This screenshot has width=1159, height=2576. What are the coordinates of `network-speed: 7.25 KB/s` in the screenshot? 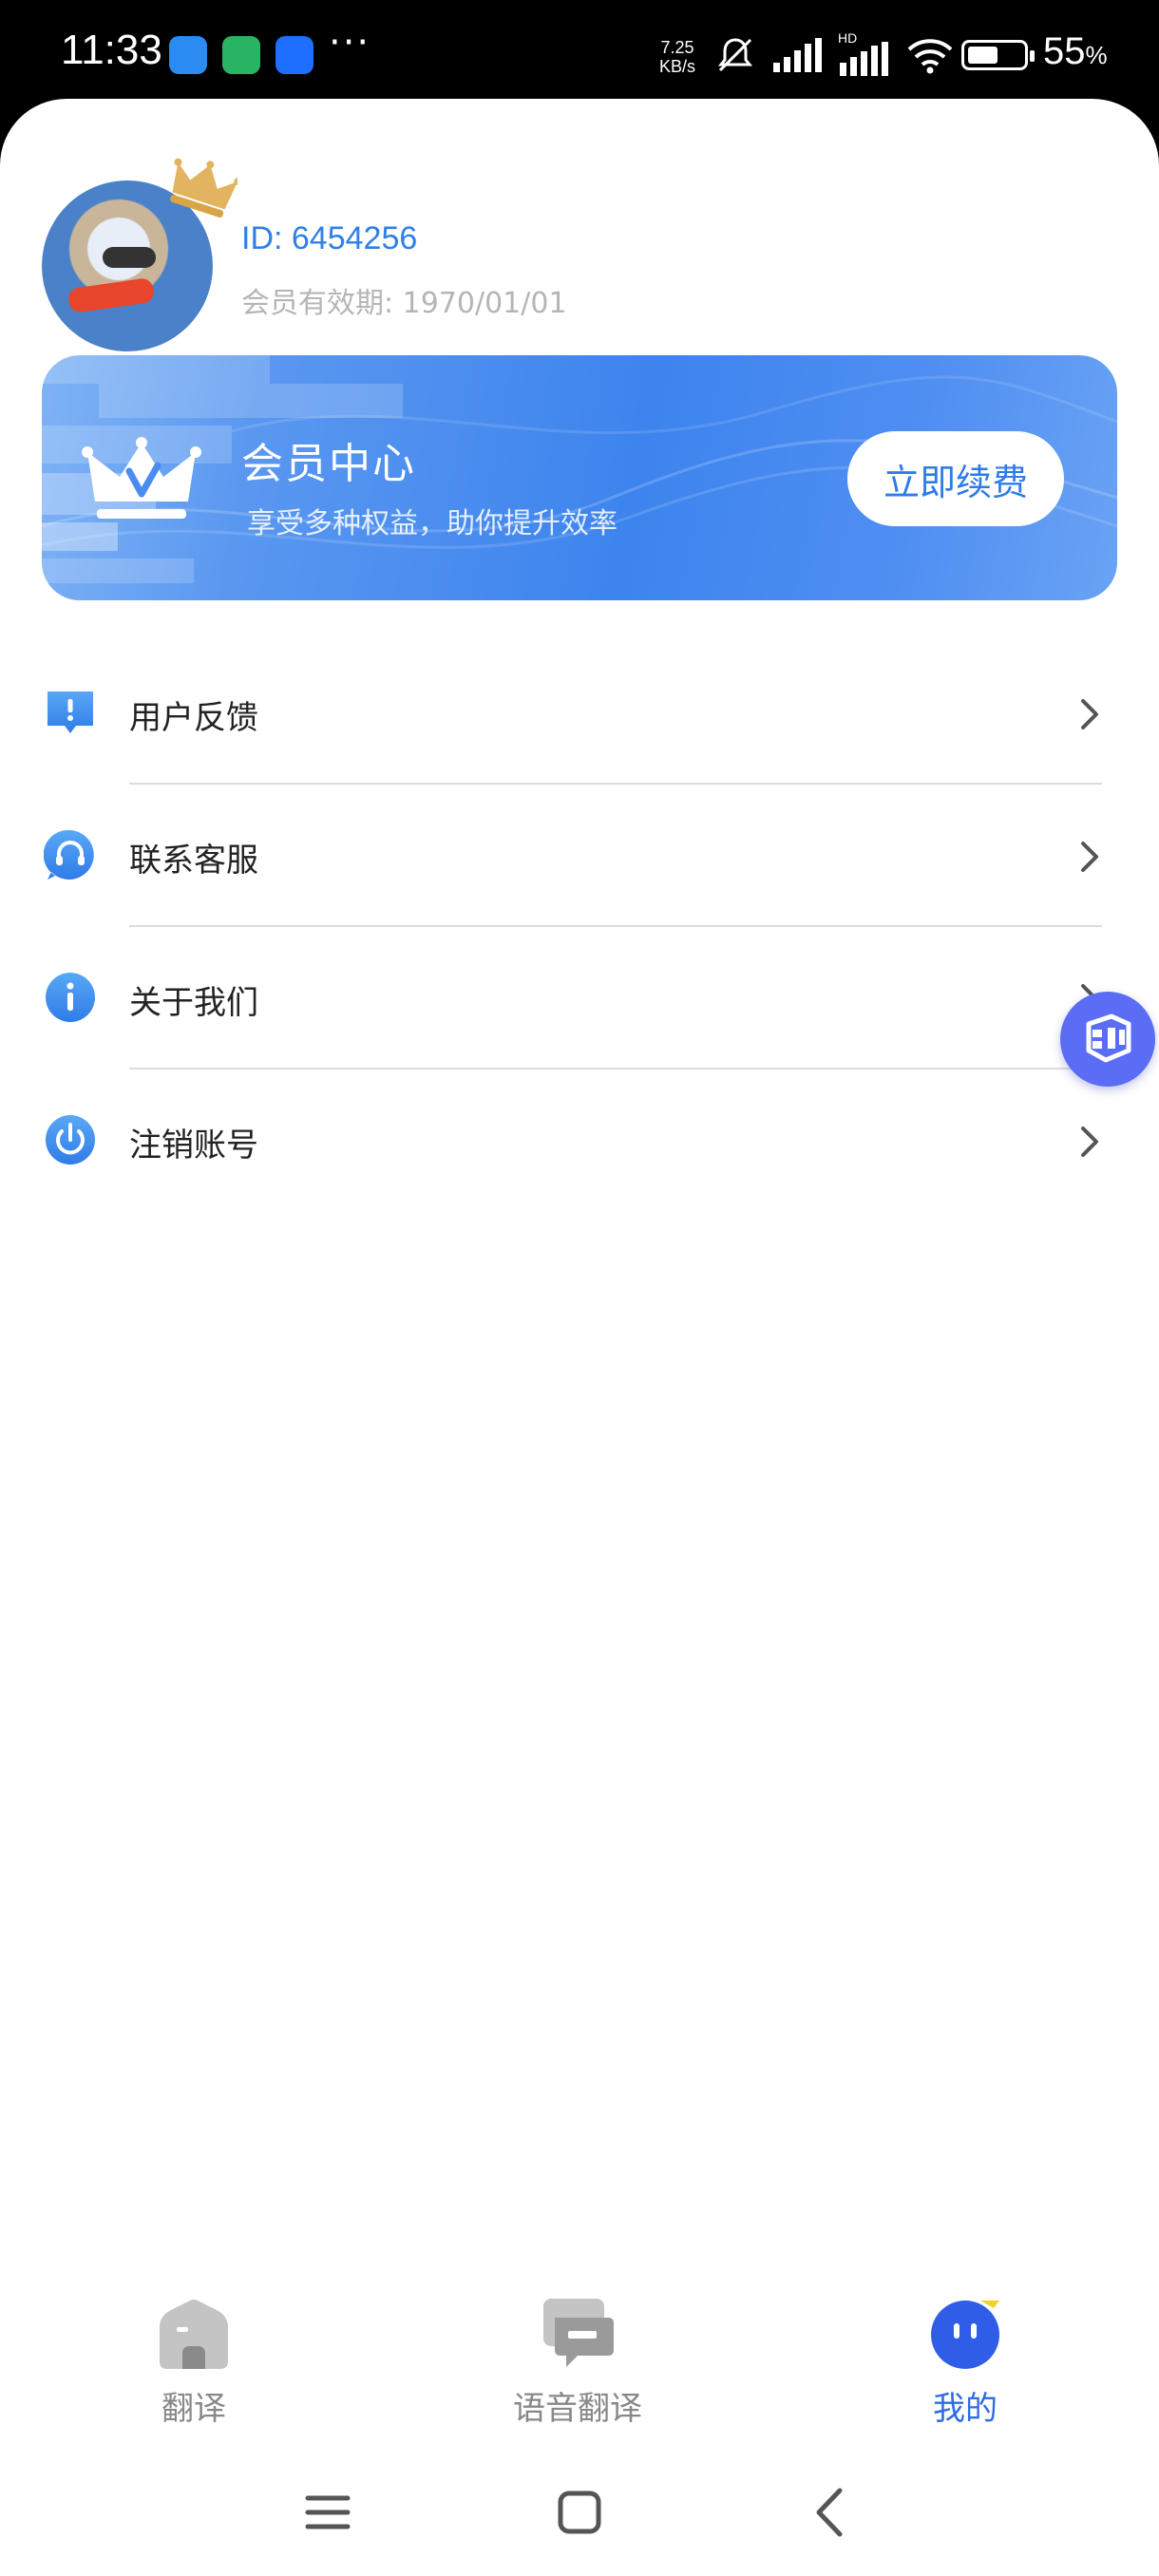 It's located at (677, 57).